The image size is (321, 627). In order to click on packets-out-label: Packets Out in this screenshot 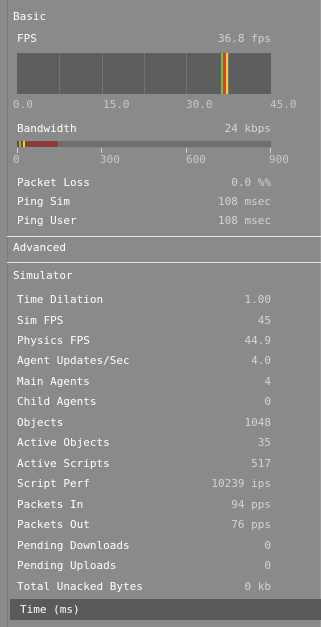, I will do `click(53, 524)`.